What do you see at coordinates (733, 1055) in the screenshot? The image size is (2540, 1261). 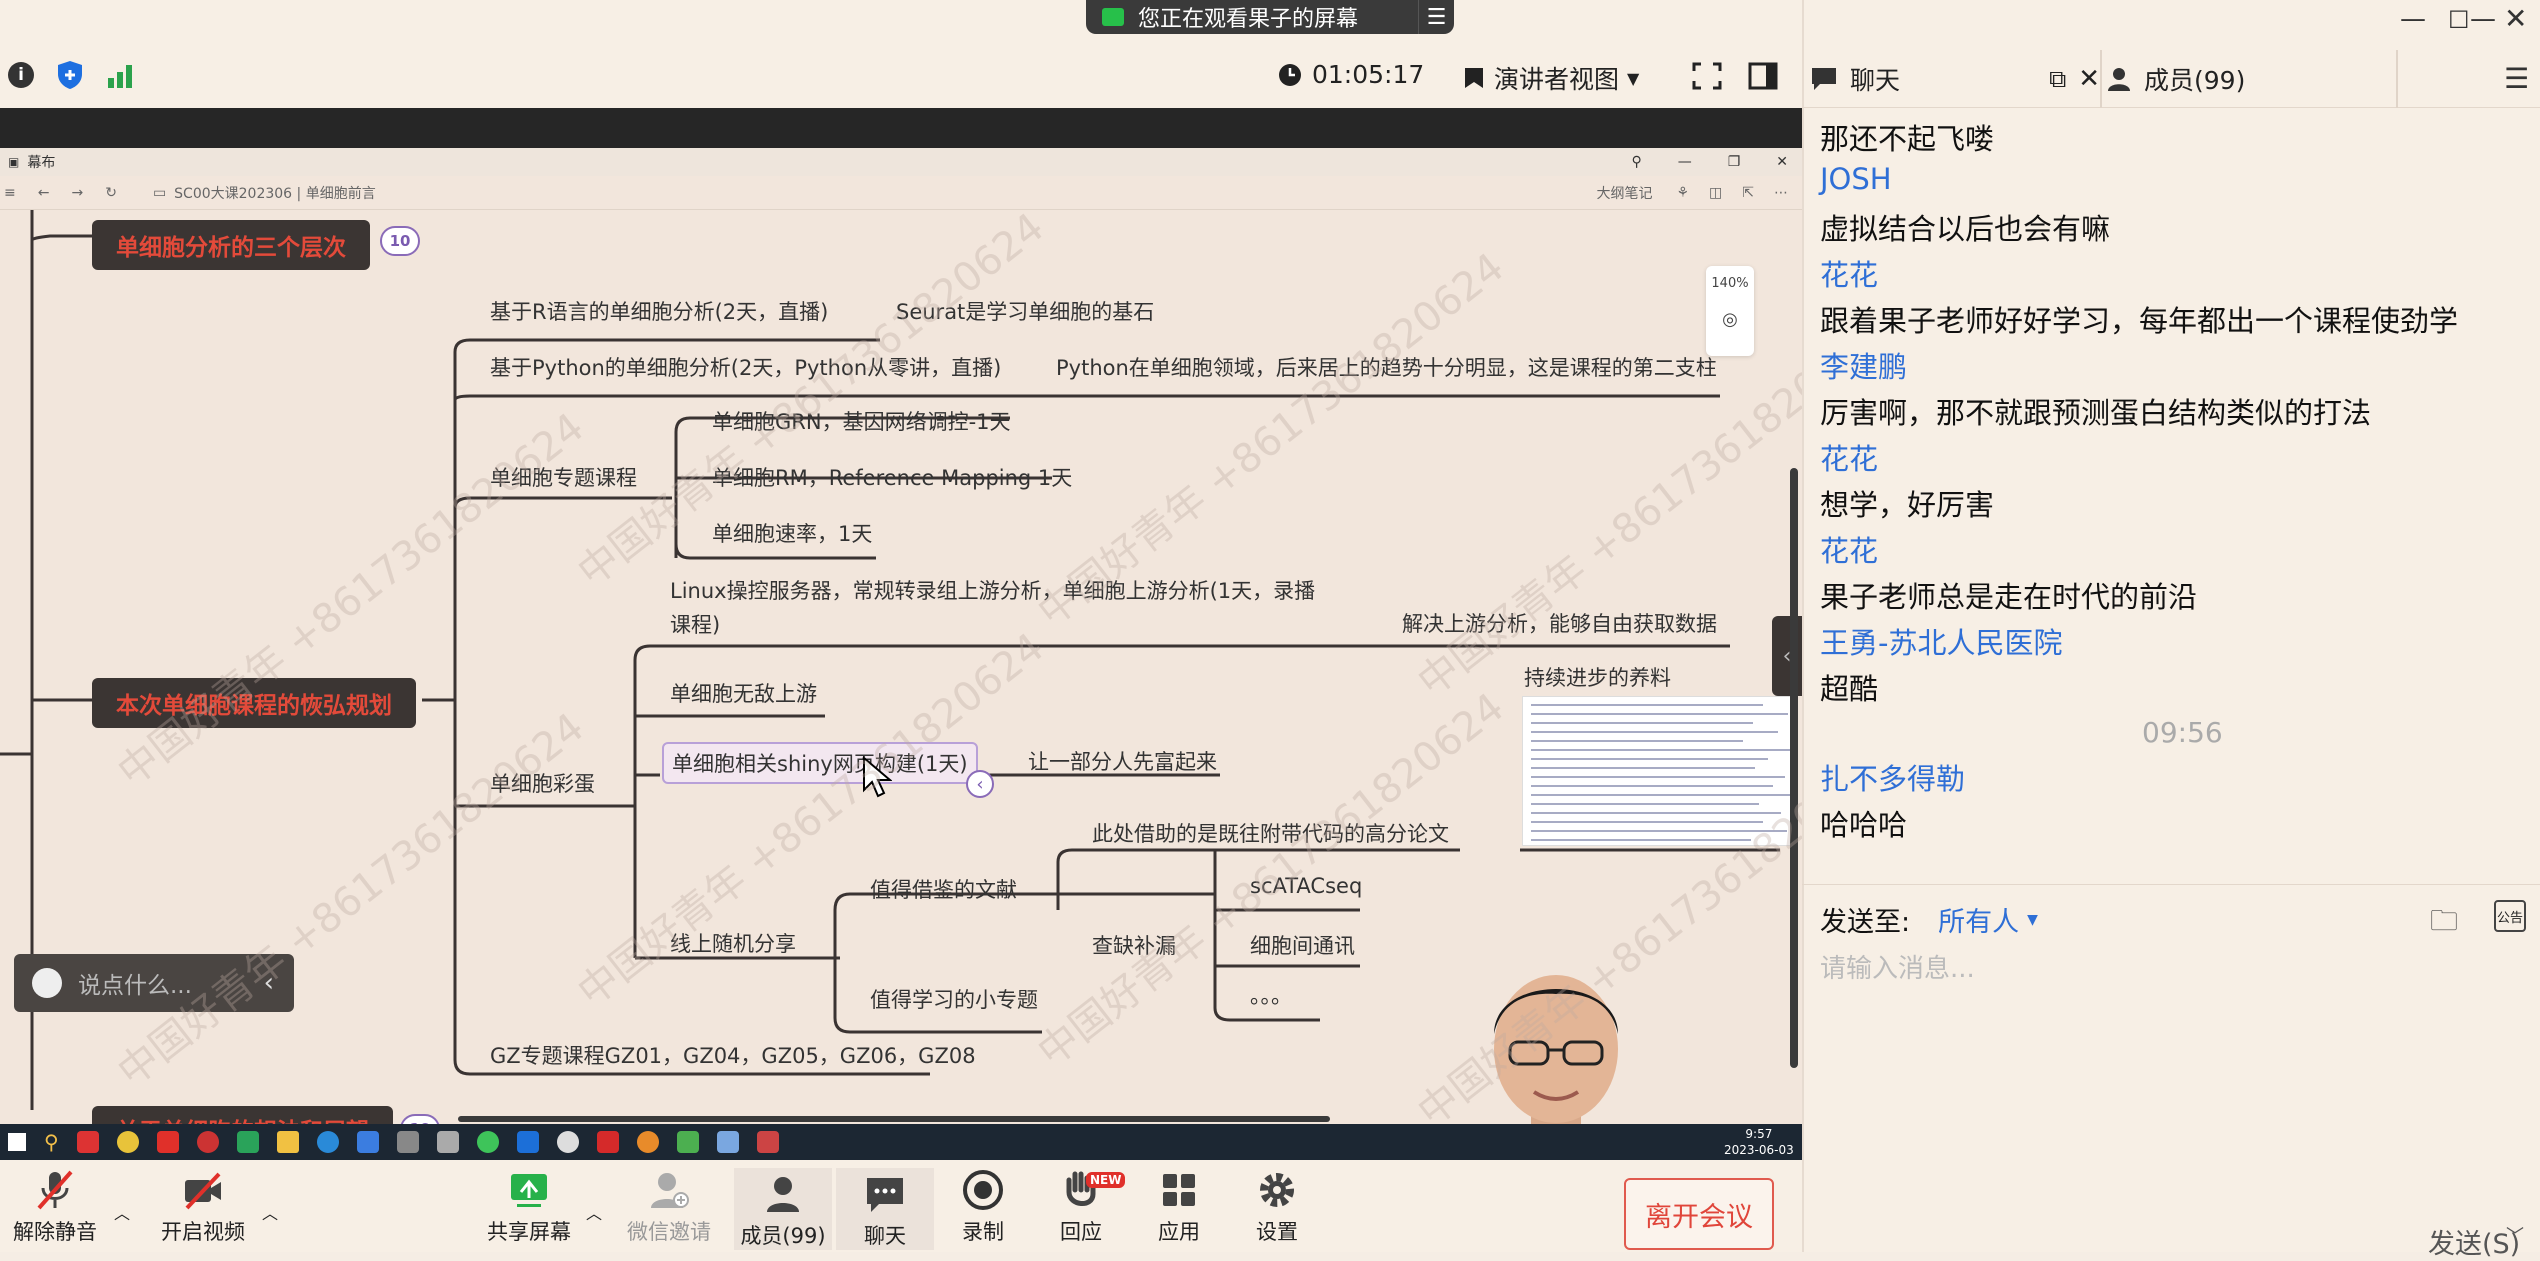 I see `node-gz: GZ专题课程GZ01，GZ04，GZ05，GZ06，GZ08` at bounding box center [733, 1055].